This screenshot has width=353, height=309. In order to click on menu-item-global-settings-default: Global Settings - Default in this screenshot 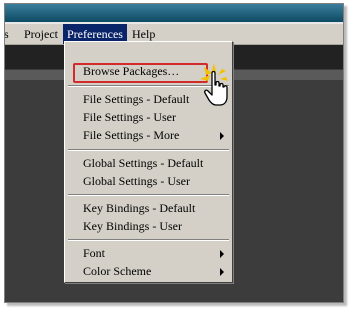, I will do `click(148, 163)`.